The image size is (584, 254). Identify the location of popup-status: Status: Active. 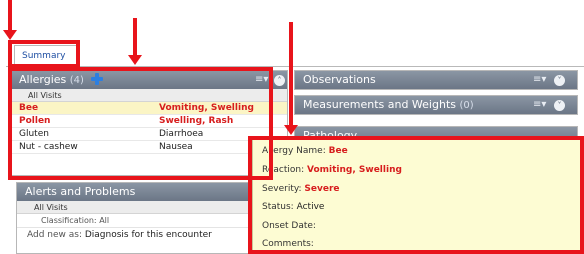
(293, 207).